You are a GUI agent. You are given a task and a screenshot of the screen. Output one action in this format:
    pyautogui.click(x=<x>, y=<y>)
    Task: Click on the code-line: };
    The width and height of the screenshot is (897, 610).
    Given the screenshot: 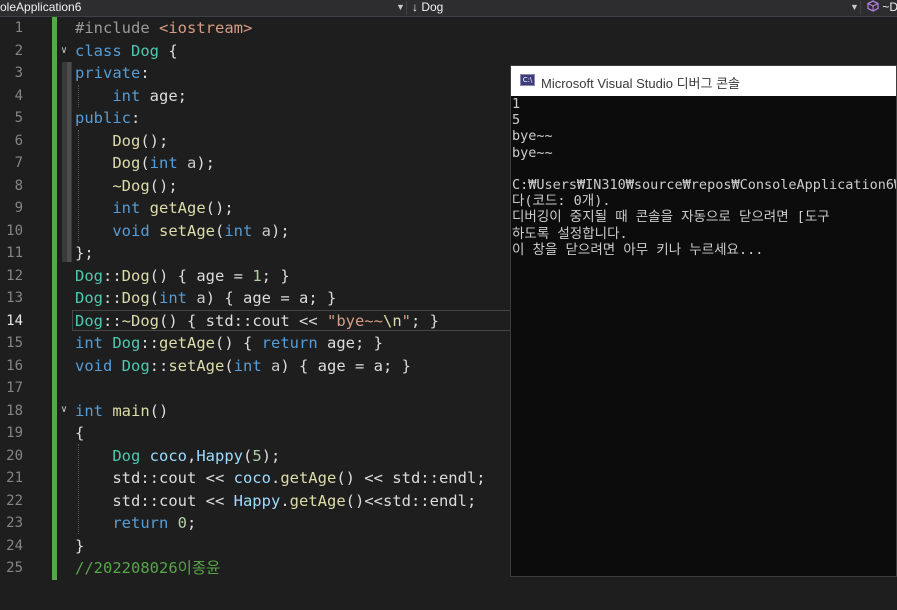 What is the action you would take?
    pyautogui.click(x=84, y=253)
    